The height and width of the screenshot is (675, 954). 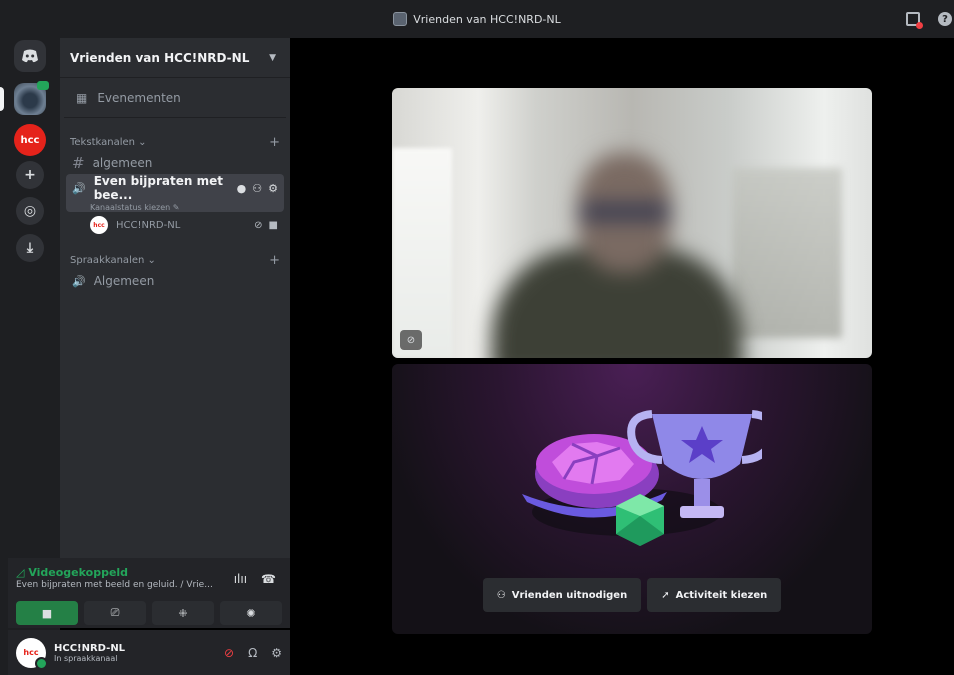 I want to click on window-title: Vrienden van HCC!NRD-NL, so click(x=487, y=19).